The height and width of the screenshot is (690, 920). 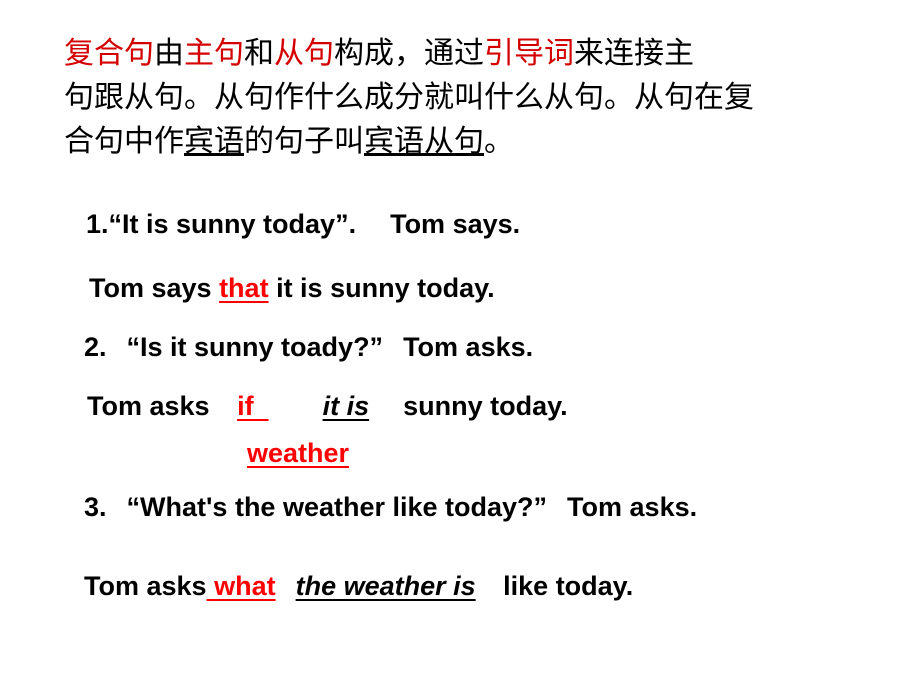 What do you see at coordinates (409, 53) in the screenshot?
I see `definition-text-3: 构成，通过` at bounding box center [409, 53].